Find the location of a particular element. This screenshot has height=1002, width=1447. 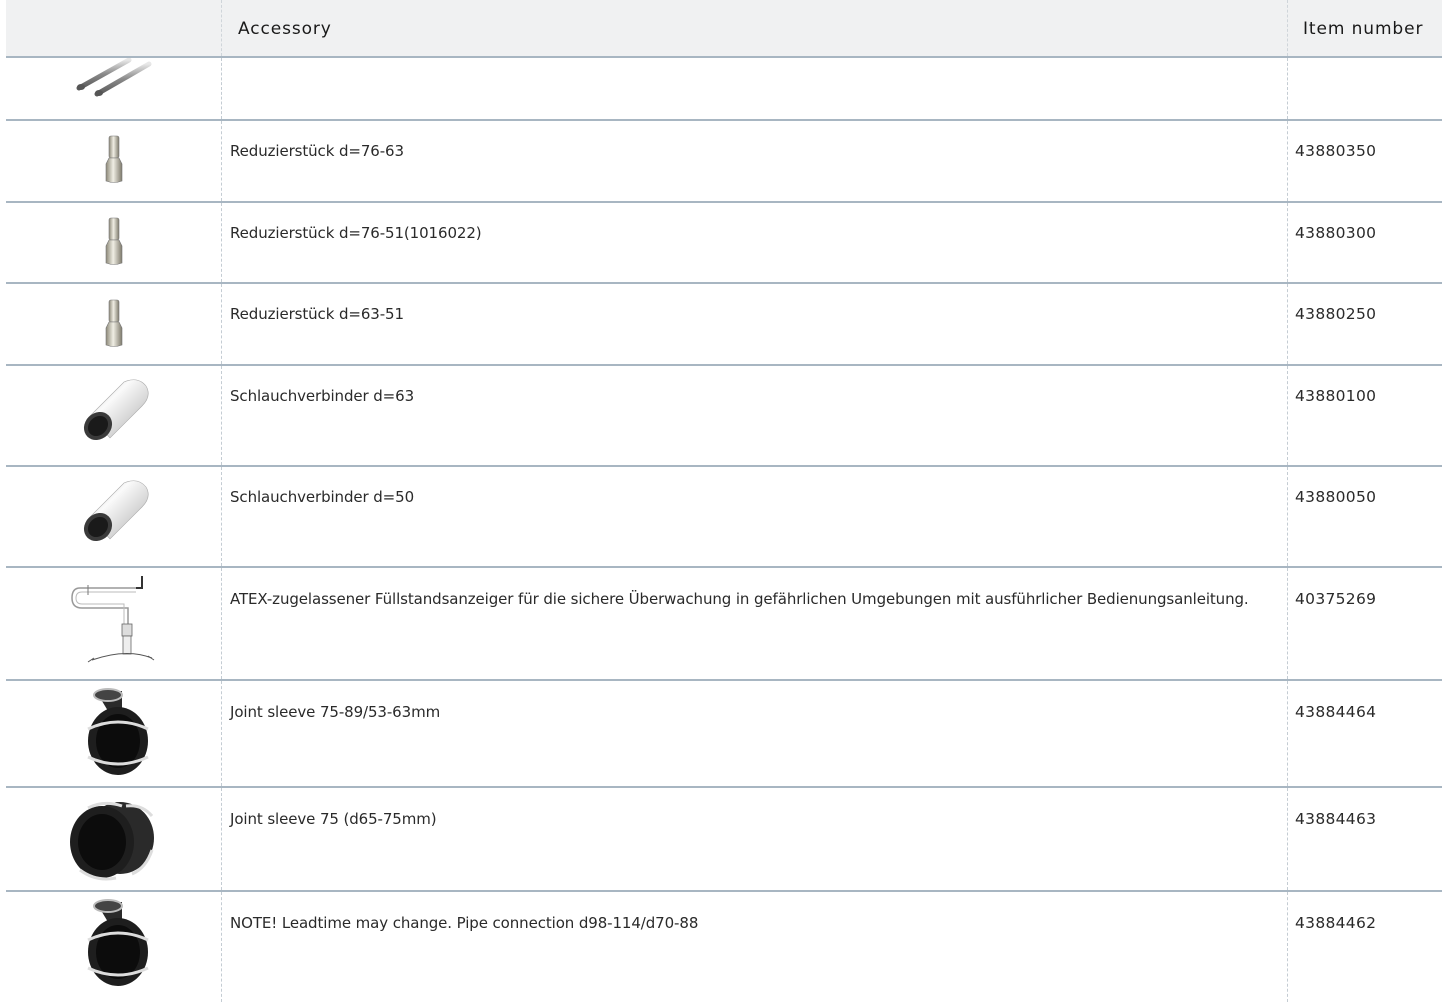

column-header-accessory: Accessory is located at coordinates (285, 29).